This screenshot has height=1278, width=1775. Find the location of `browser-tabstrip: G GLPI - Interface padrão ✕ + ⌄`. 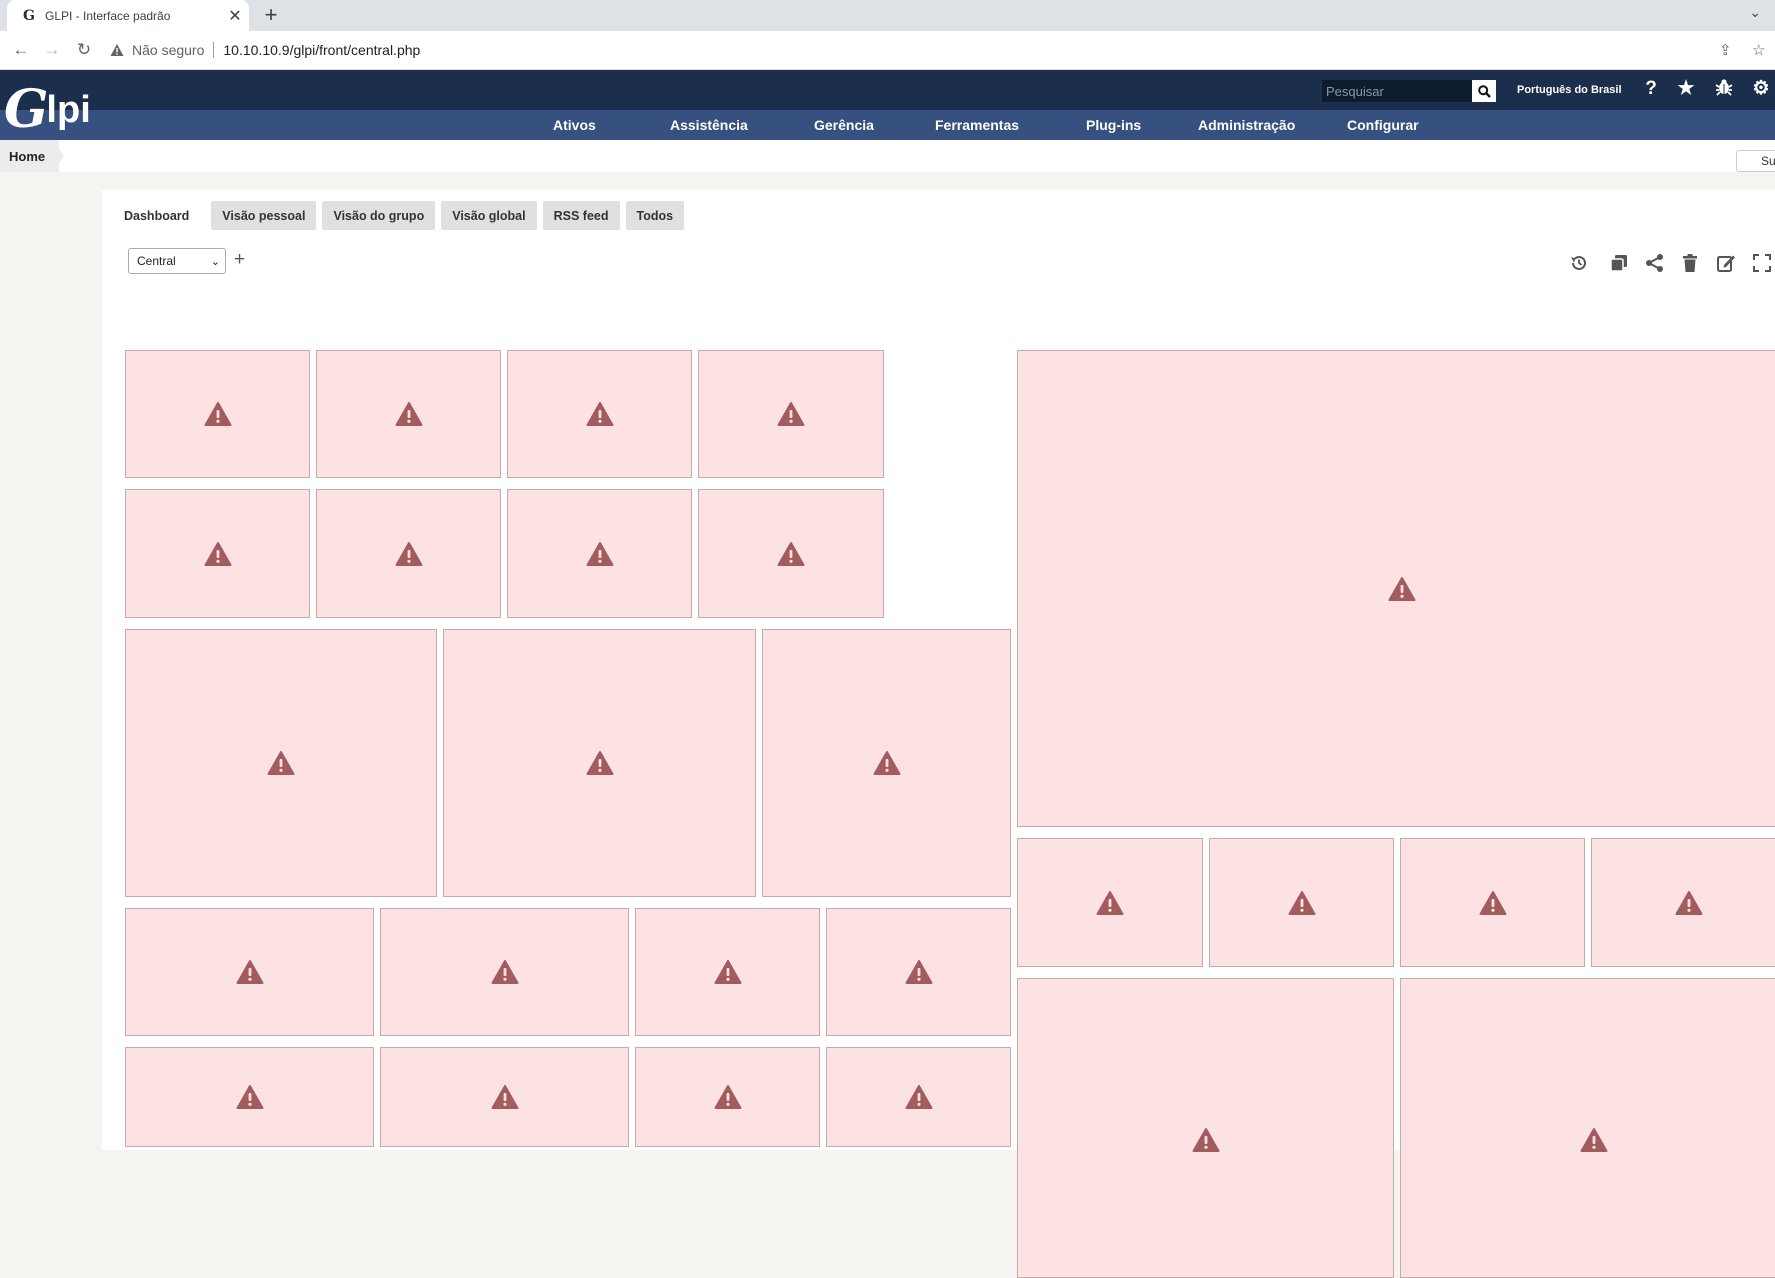

browser-tabstrip: G GLPI - Interface padrão ✕ + ⌄ is located at coordinates (887, 15).